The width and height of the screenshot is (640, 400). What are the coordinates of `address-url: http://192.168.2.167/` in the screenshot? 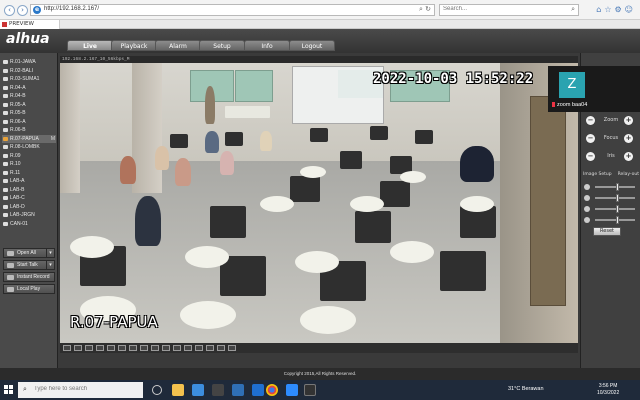 It's located at (71, 9).